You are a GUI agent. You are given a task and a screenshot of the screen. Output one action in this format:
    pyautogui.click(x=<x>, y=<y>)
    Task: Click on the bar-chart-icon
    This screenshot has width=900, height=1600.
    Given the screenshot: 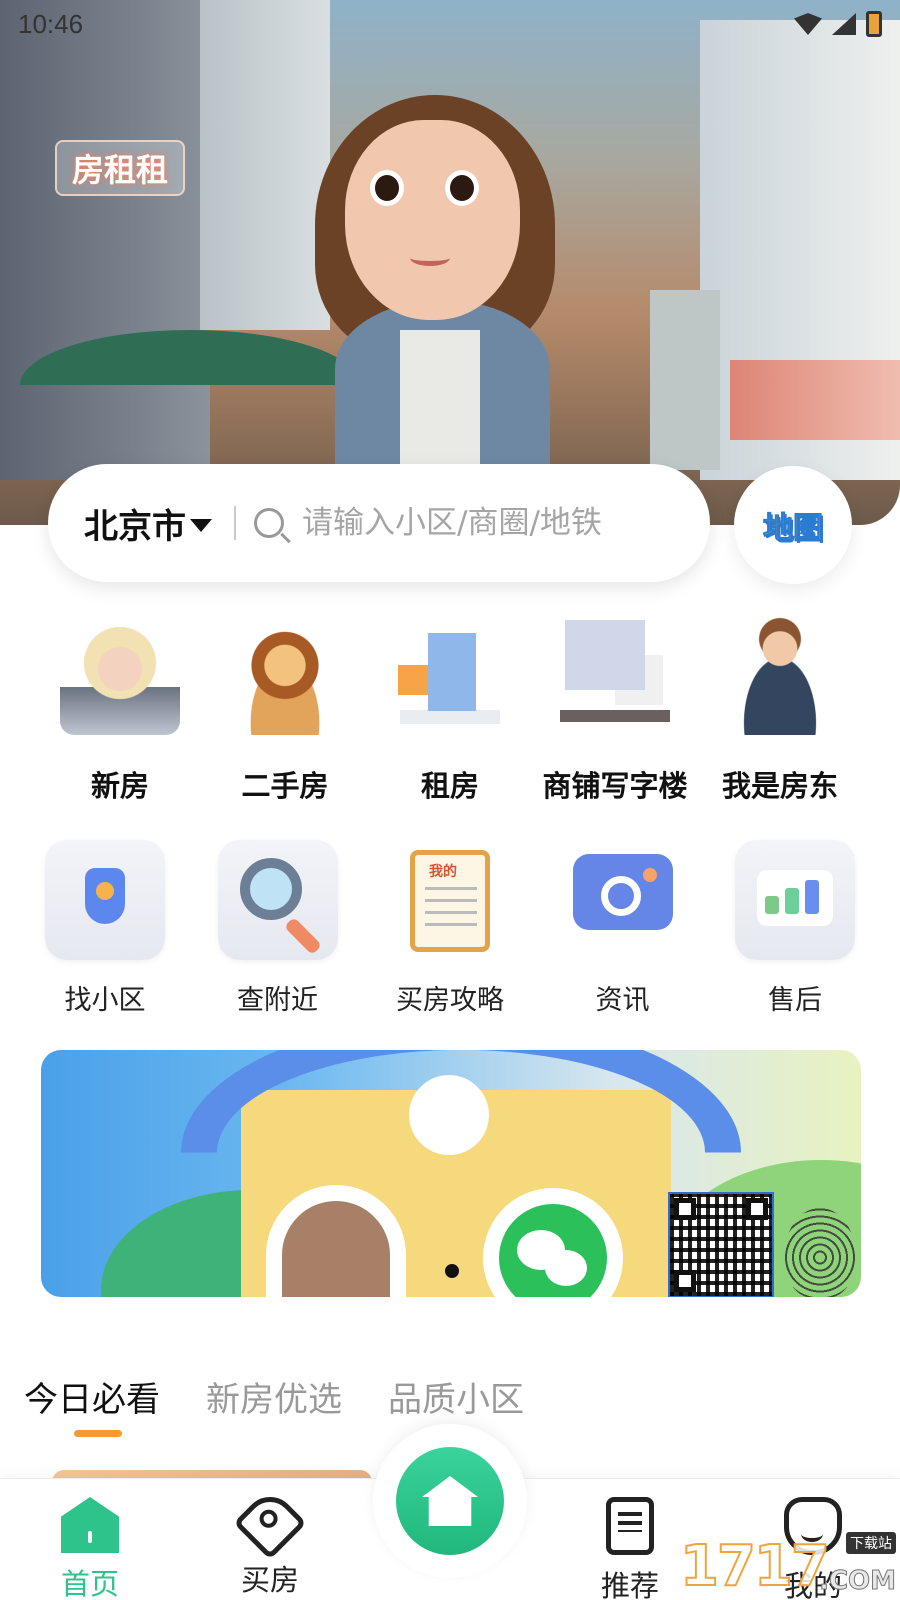 What is the action you would take?
    pyautogui.click(x=795, y=898)
    